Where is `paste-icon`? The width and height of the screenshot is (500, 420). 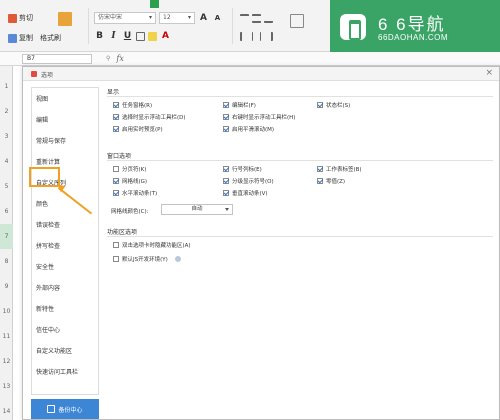 paste-icon is located at coordinates (65, 19).